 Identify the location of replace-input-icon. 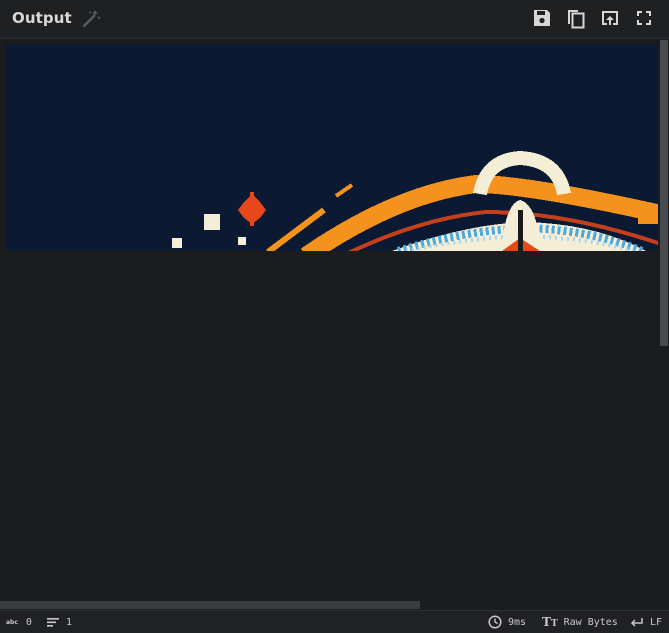
(610, 18).